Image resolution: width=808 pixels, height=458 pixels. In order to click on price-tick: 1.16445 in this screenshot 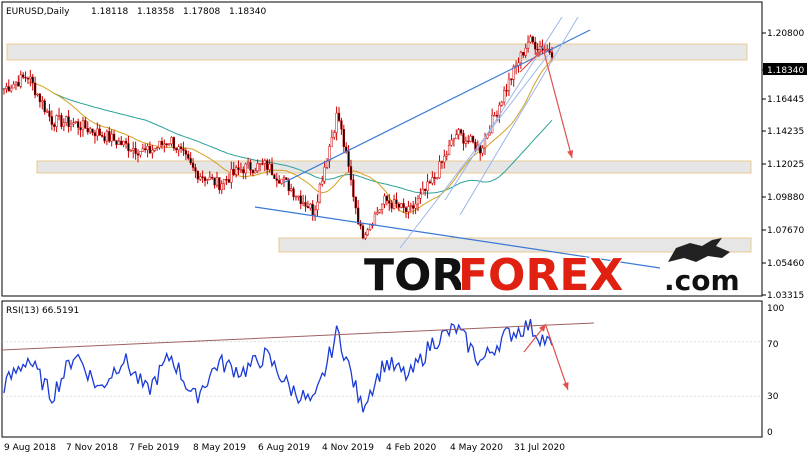, I will do `click(785, 100)`.